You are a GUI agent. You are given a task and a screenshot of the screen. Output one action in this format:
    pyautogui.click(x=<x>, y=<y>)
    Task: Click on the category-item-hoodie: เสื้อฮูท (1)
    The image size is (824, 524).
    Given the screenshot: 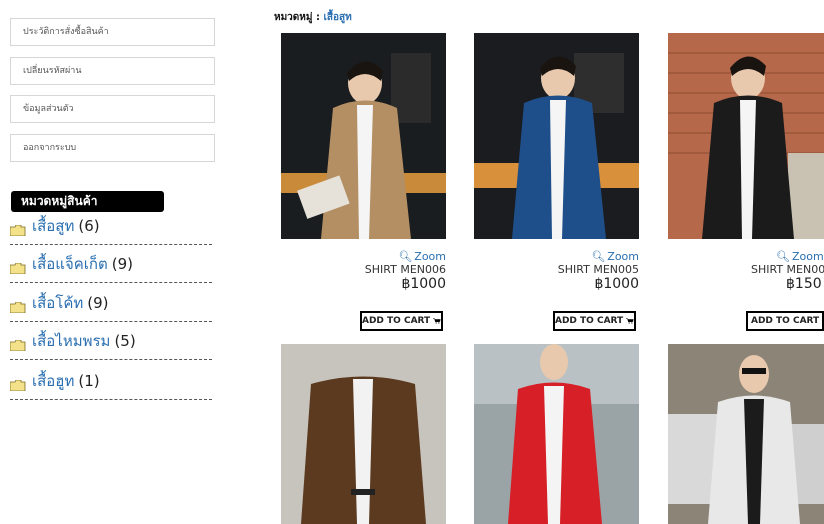 What is the action you would take?
    pyautogui.click(x=111, y=381)
    